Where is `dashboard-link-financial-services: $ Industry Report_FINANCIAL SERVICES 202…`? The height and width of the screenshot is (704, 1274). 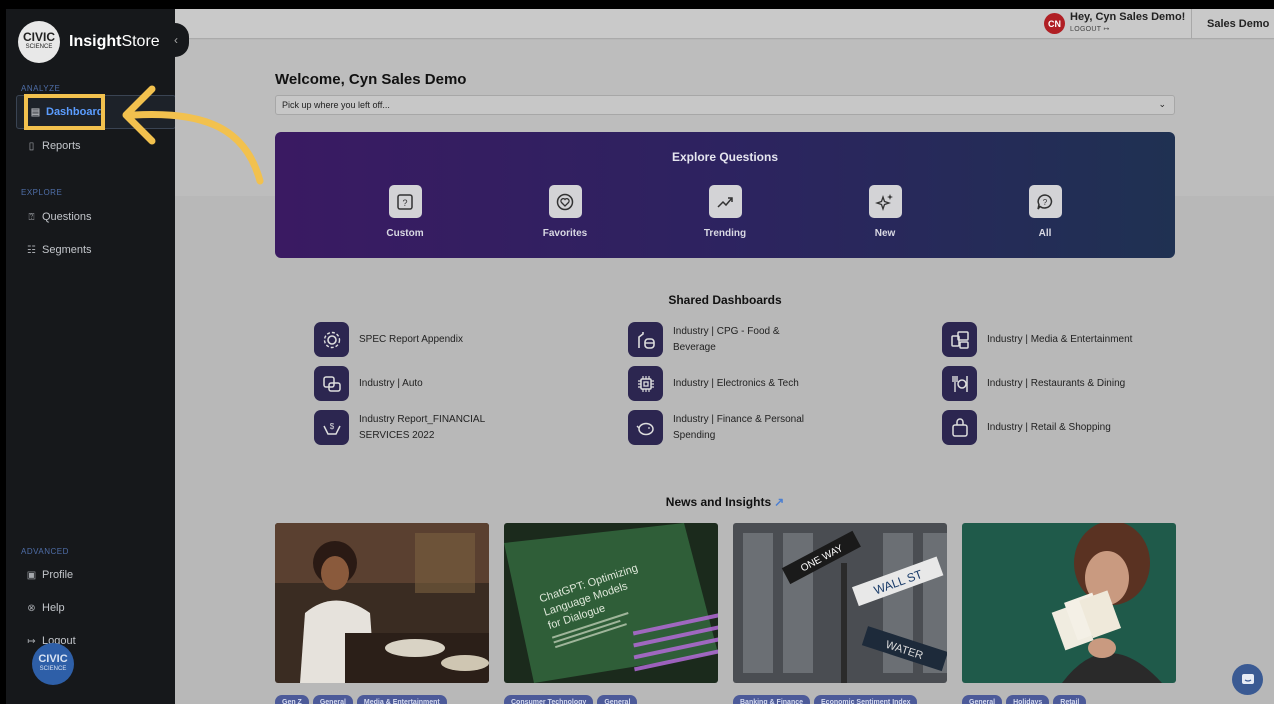 dashboard-link-financial-services: $ Industry Report_FINANCIAL SERVICES 202… is located at coordinates (411, 427).